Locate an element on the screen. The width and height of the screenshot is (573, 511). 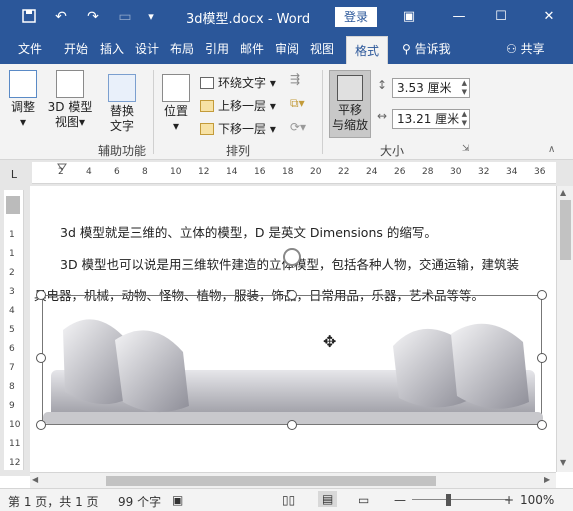
align-icon: ⇶ is located at coordinates (295, 79).